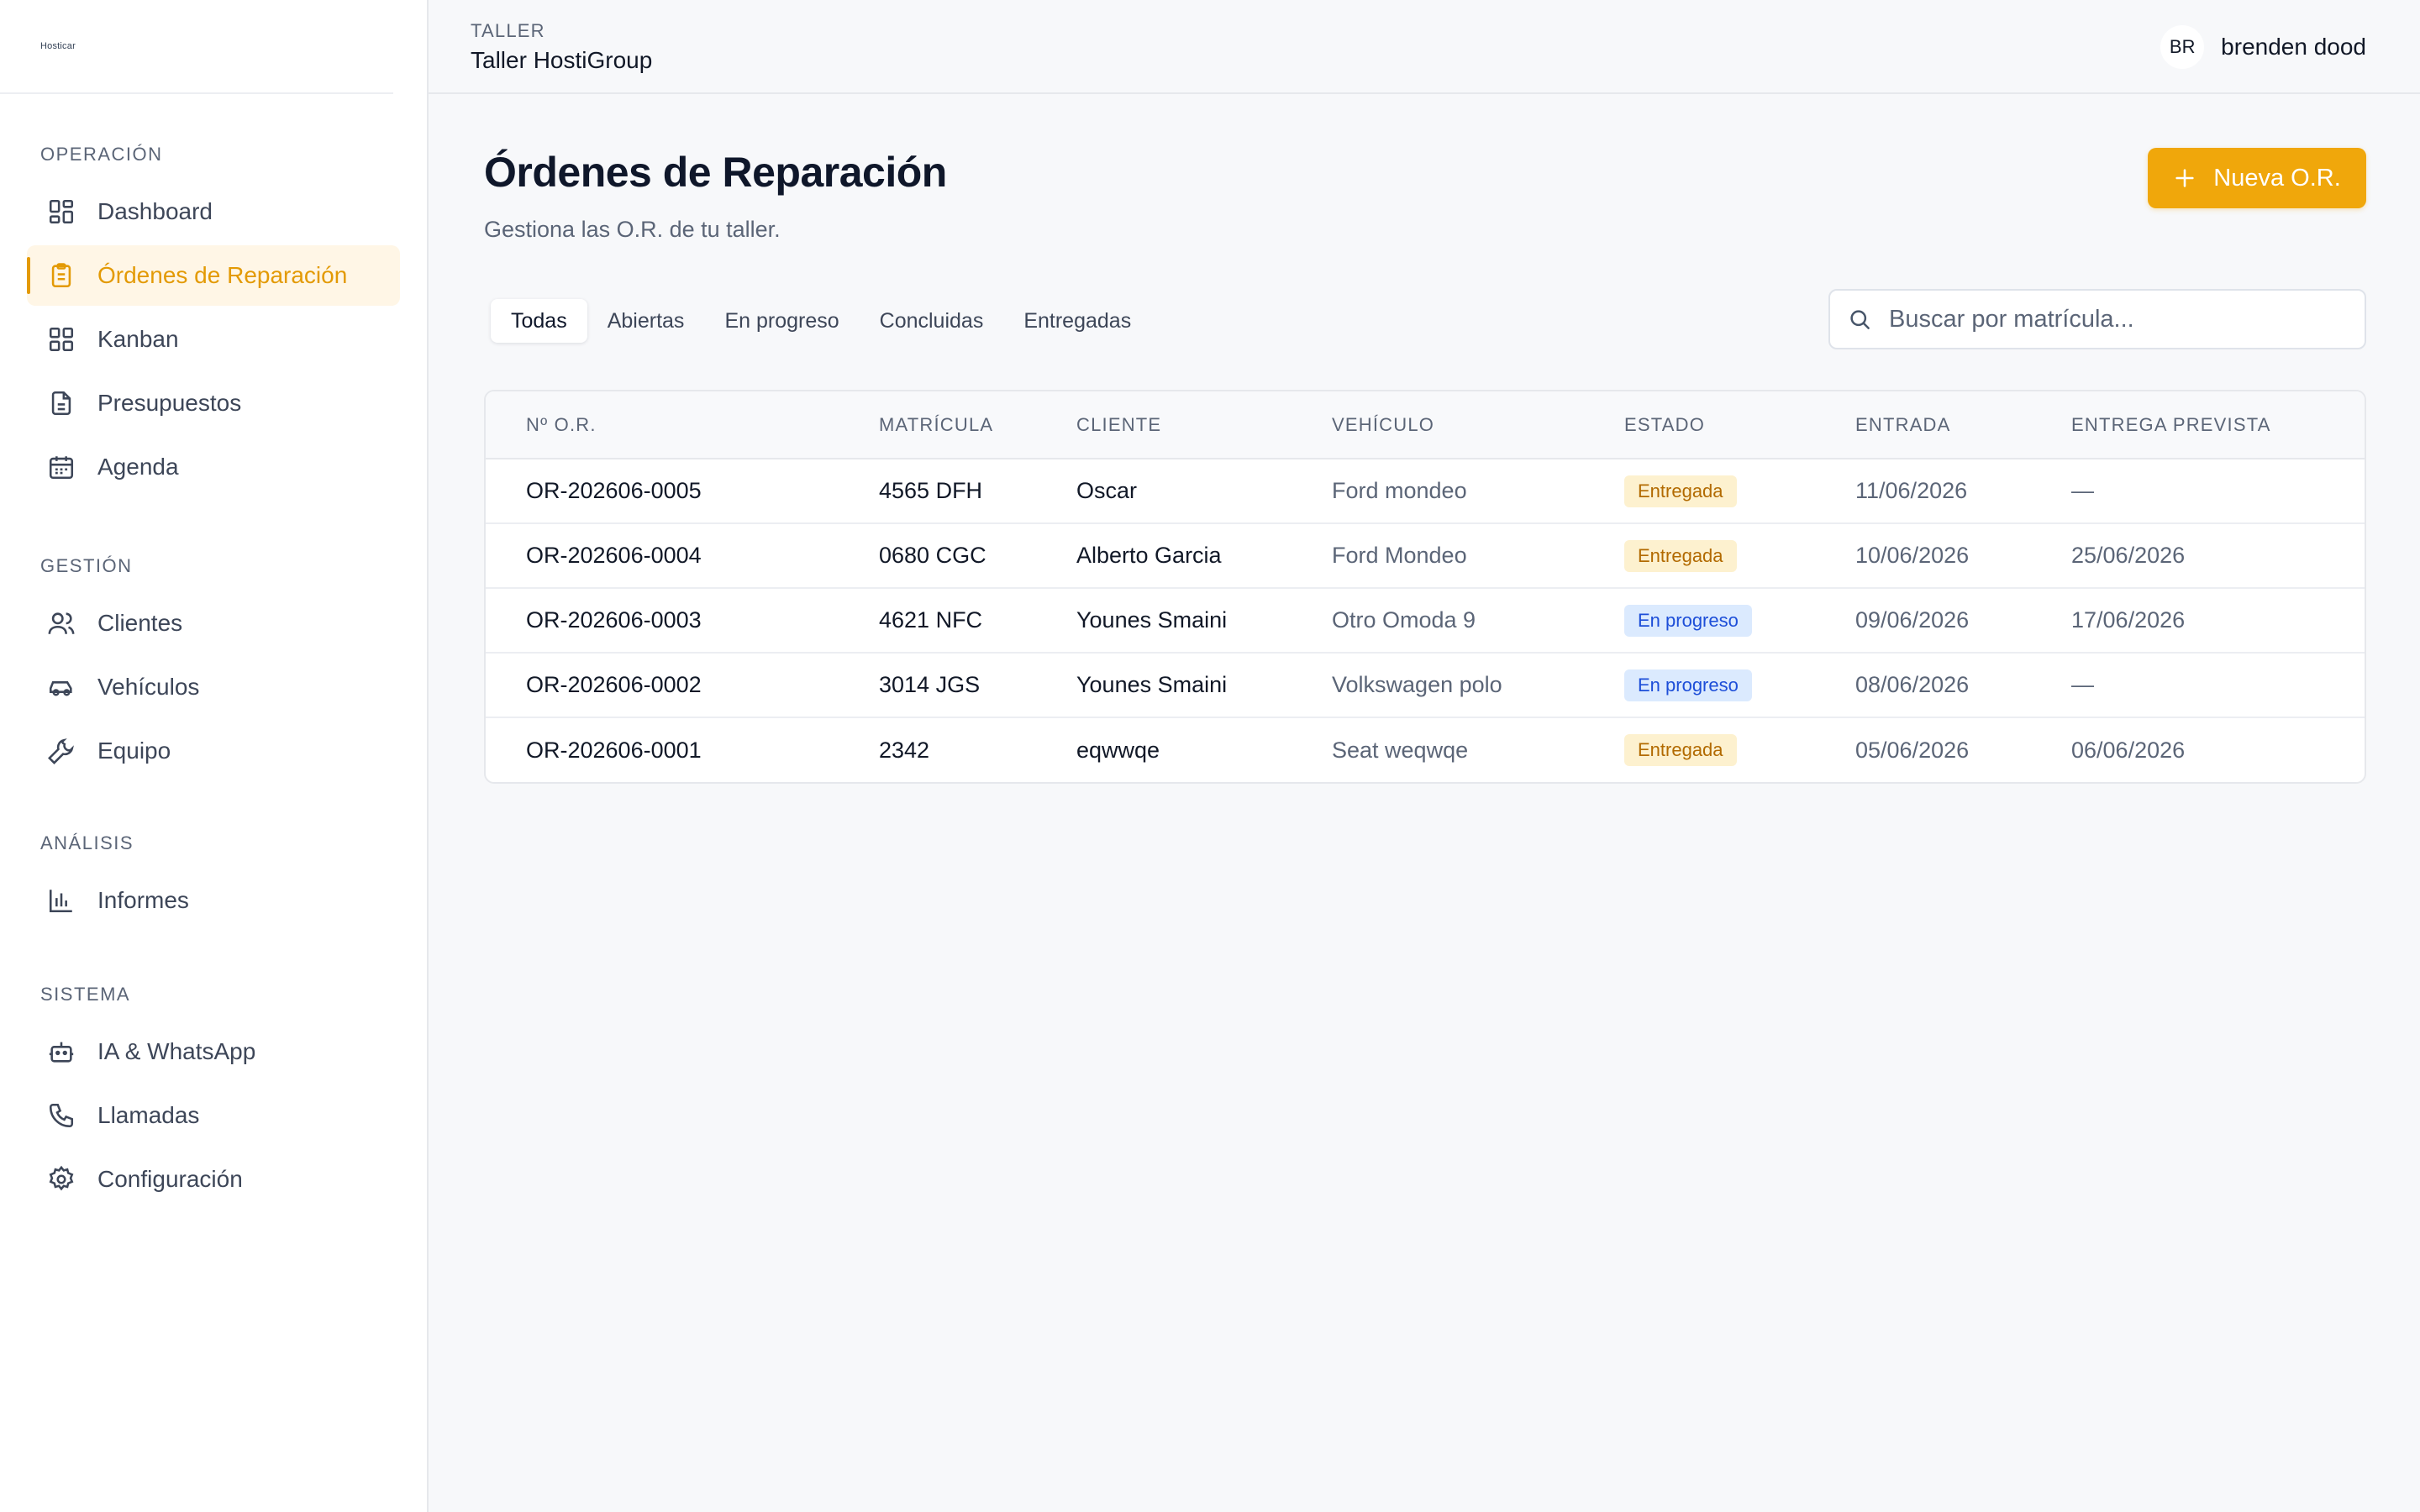 Image resolution: width=2420 pixels, height=1512 pixels. I want to click on sidebar-item-label: Órdenes de Reparación, so click(223, 275).